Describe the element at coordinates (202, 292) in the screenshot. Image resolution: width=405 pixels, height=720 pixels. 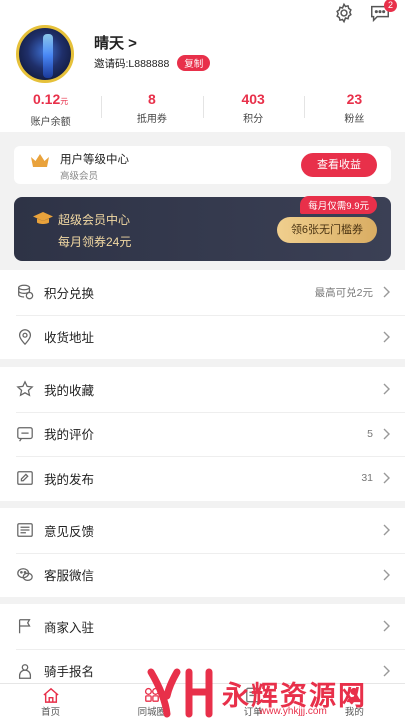
I see `menu-item-points-exchange: 积分兑换 最高可兑2元` at that location.